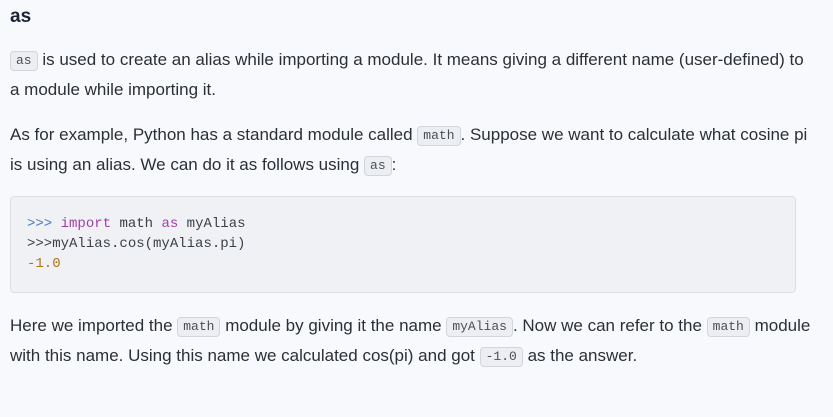 This screenshot has width=833, height=417. What do you see at coordinates (411, 224) in the screenshot?
I see `code-line-1: >>> import math as myAlias` at bounding box center [411, 224].